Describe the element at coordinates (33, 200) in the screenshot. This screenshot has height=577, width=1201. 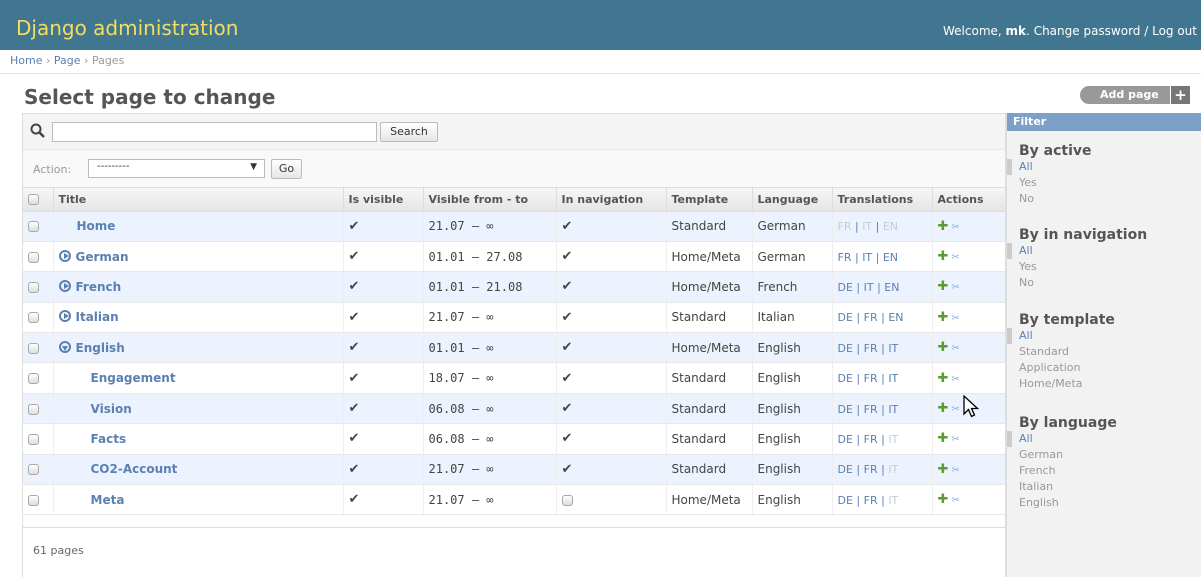
I see `select-all-checkbox` at that location.